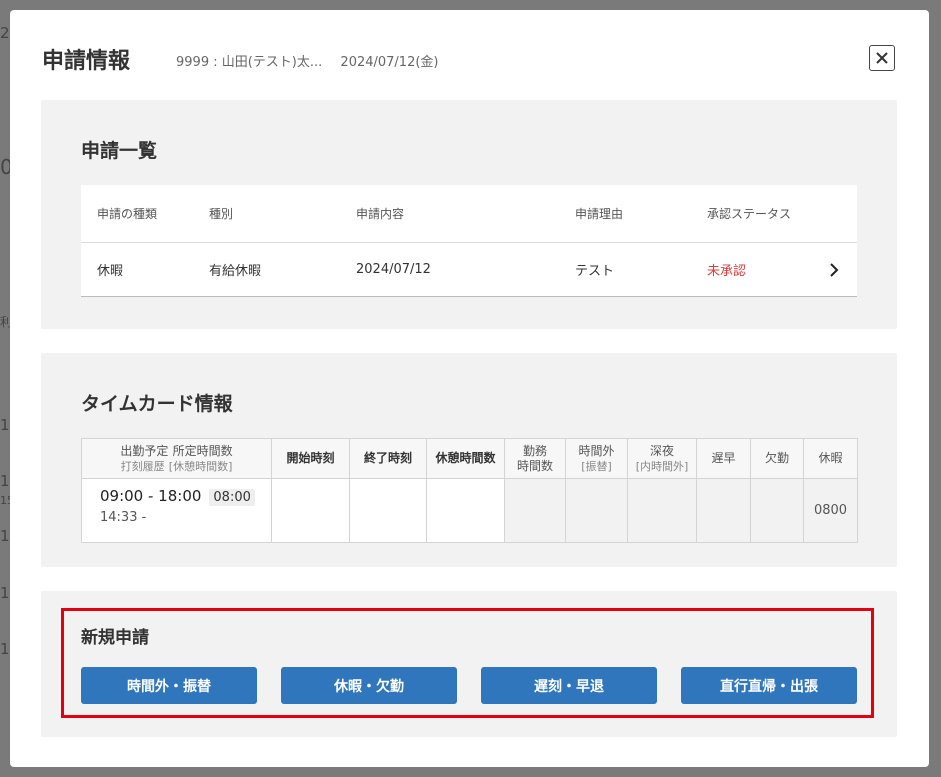 The image size is (941, 777). What do you see at coordinates (115, 638) in the screenshot?
I see `new-application-title: 新規申請` at bounding box center [115, 638].